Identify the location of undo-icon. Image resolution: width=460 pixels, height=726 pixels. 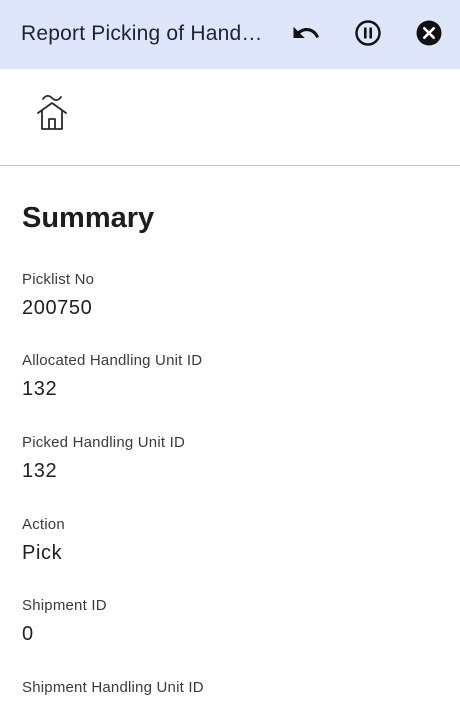
(306, 35).